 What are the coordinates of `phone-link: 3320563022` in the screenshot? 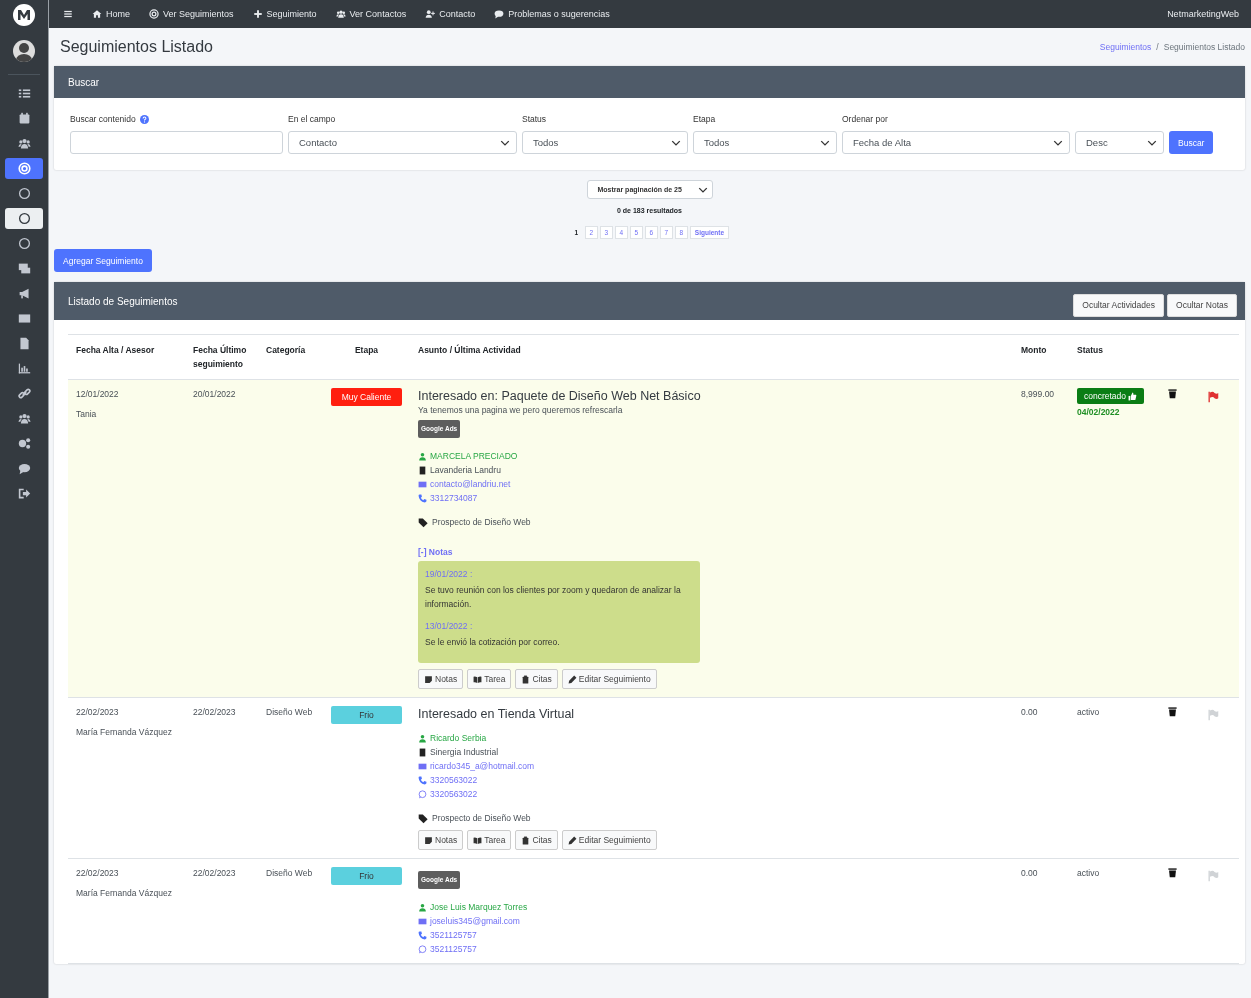 It's located at (454, 780).